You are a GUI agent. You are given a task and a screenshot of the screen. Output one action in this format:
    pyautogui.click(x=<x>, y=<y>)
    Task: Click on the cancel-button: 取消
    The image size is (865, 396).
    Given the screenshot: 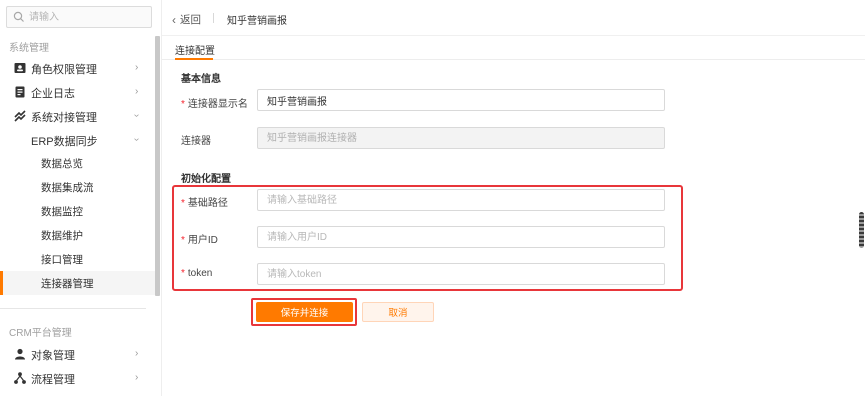 What is the action you would take?
    pyautogui.click(x=398, y=312)
    